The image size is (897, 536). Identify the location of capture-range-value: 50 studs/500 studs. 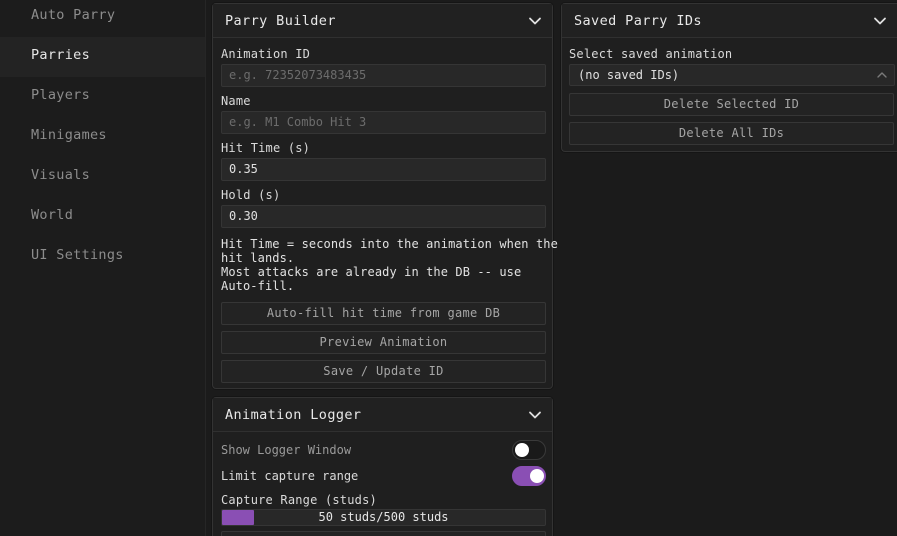
(383, 517).